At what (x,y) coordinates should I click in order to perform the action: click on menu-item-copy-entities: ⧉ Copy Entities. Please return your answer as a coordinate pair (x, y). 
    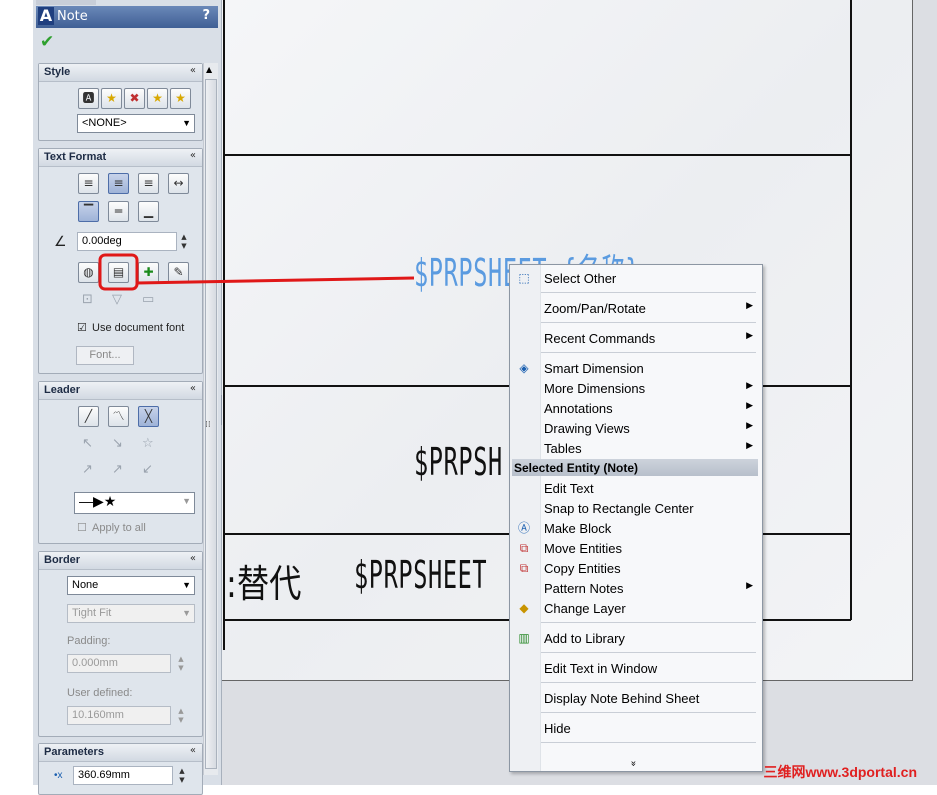
    Looking at the image, I should click on (636, 568).